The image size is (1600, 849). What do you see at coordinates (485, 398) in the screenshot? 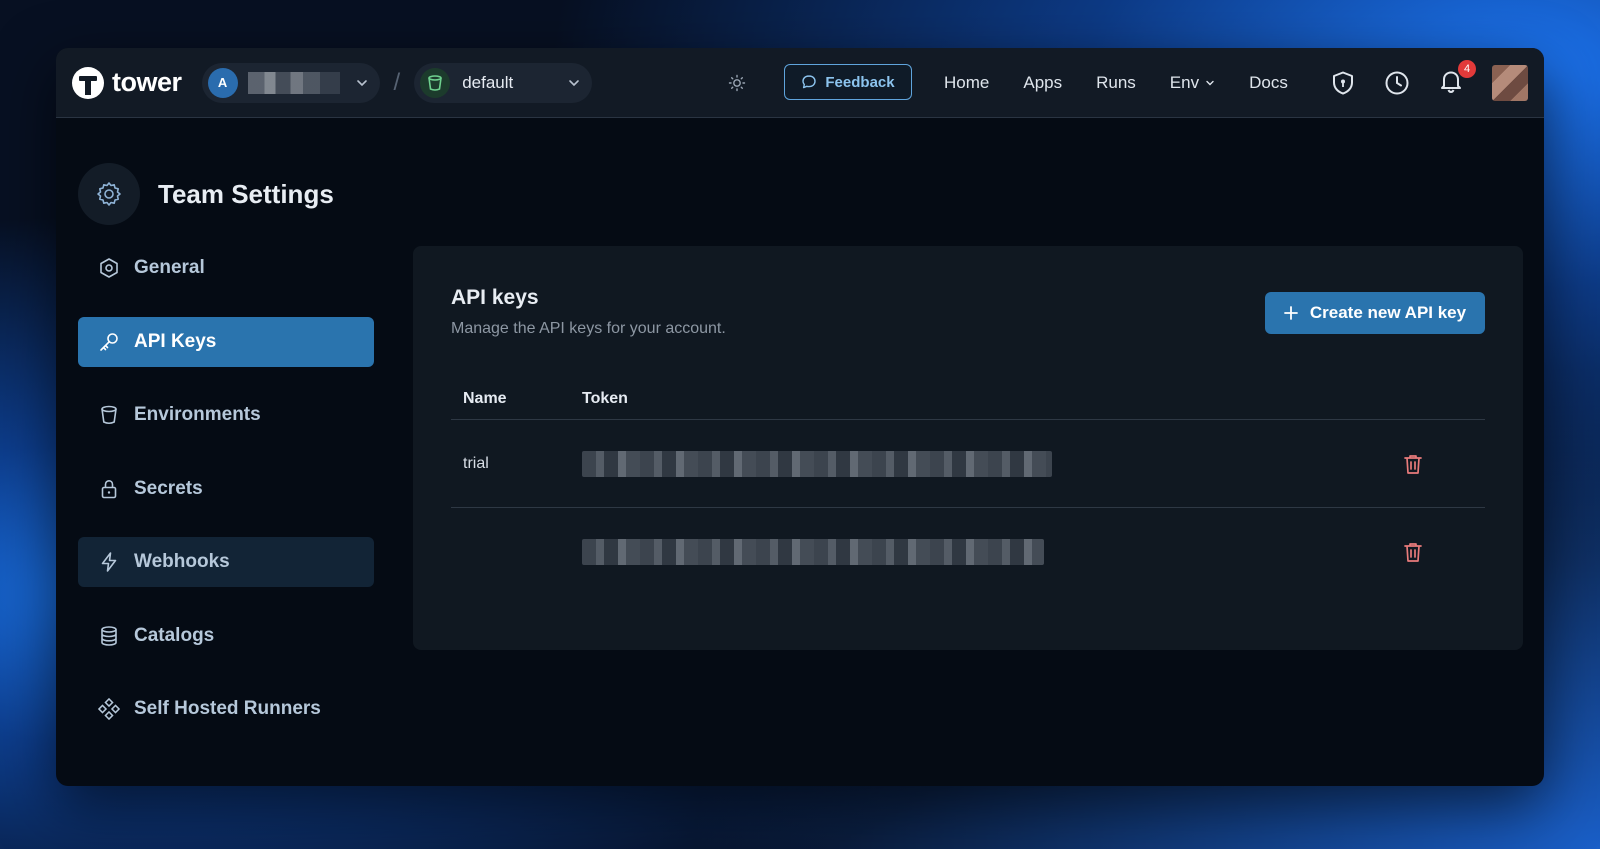
I see `column-header-name: Name` at bounding box center [485, 398].